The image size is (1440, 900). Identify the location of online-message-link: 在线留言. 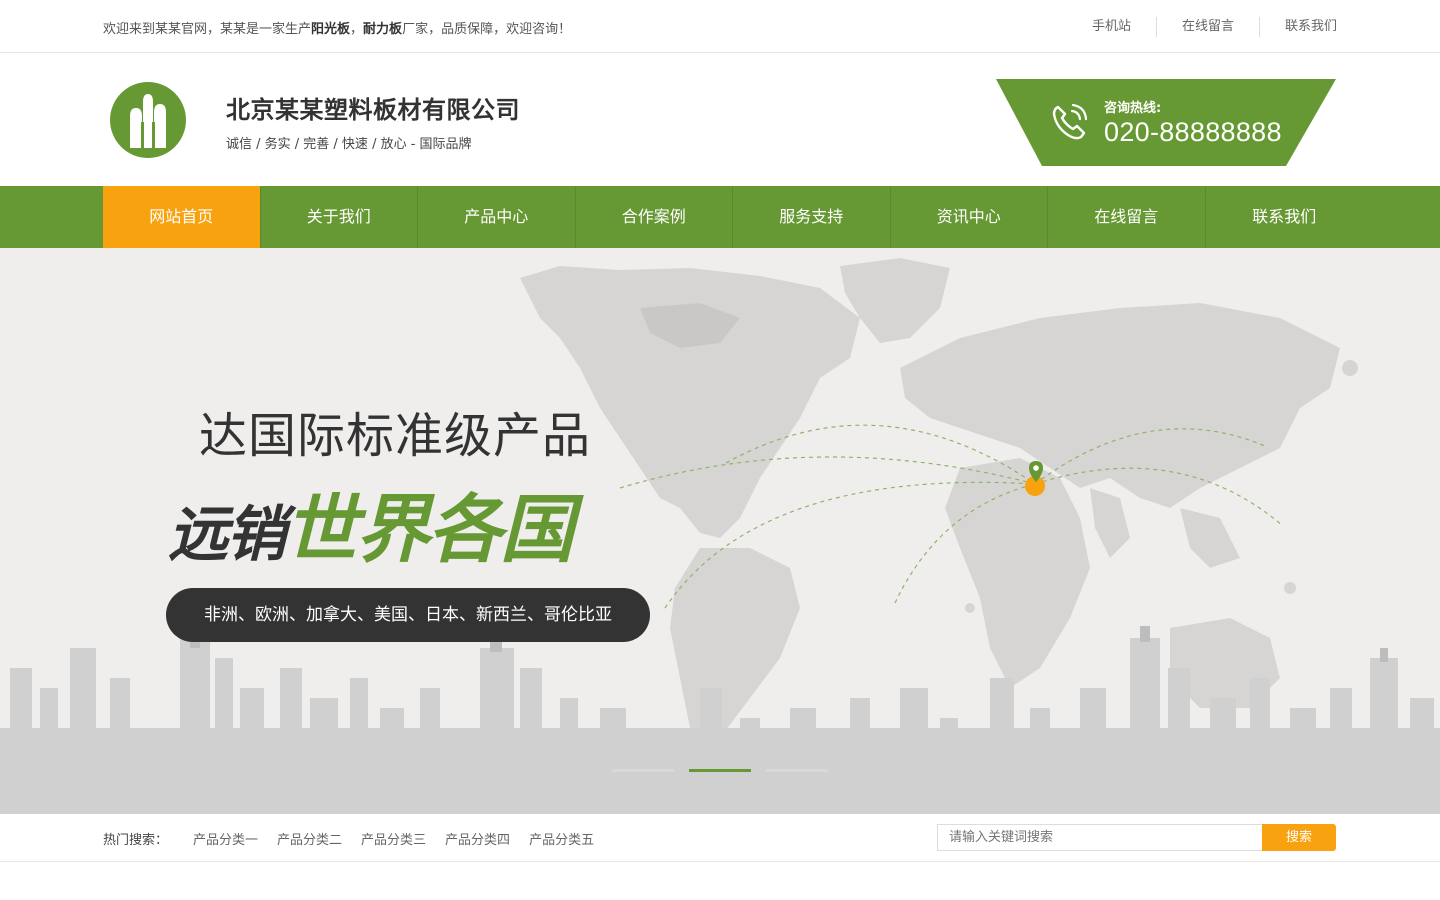
(1207, 27).